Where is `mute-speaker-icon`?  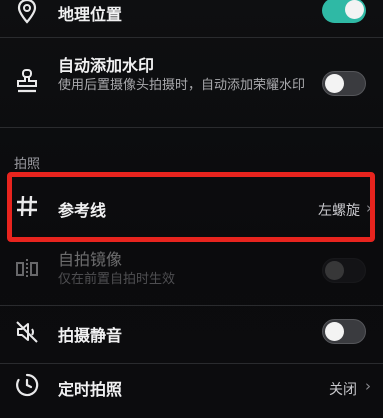
mute-speaker-icon is located at coordinates (27, 332).